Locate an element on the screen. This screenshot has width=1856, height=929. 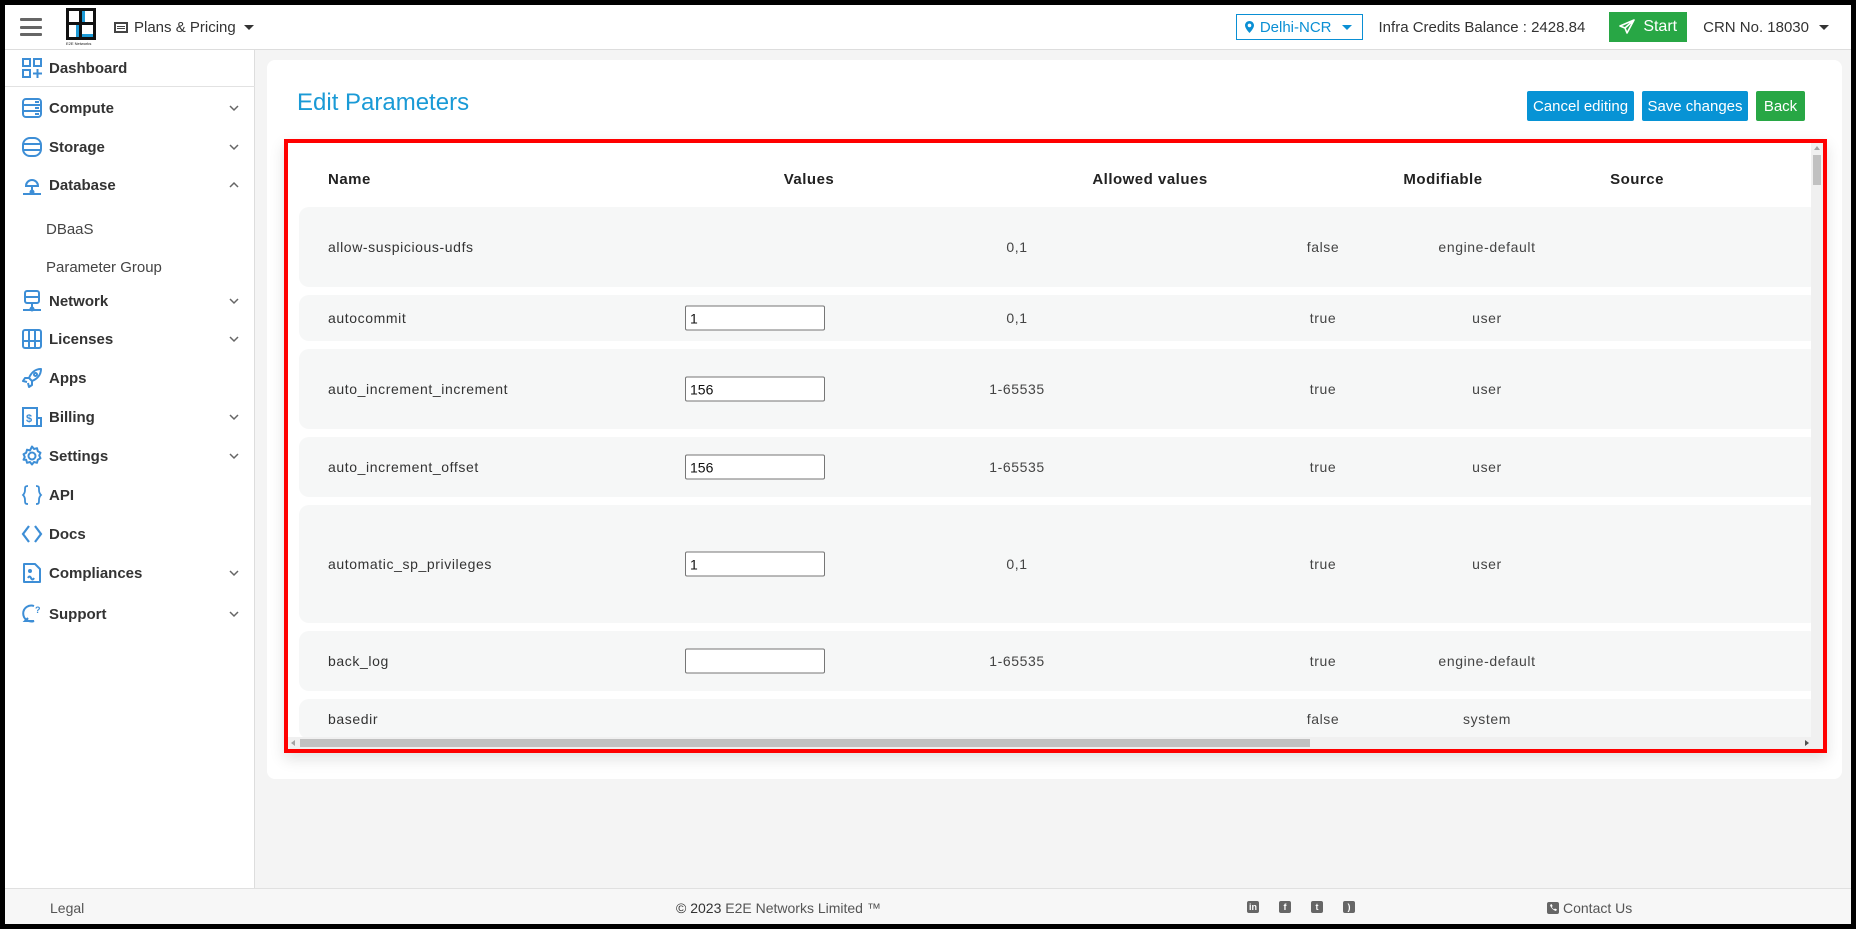
sidebar-item-apps: Apps is located at coordinates (130, 378).